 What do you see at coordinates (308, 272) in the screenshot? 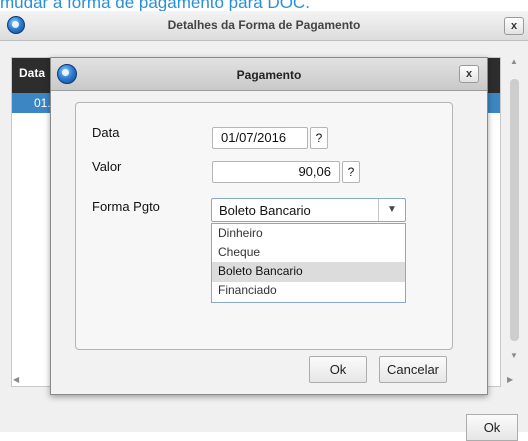
I see `dropdown-option-boleto-bancario: Boleto Bancario` at bounding box center [308, 272].